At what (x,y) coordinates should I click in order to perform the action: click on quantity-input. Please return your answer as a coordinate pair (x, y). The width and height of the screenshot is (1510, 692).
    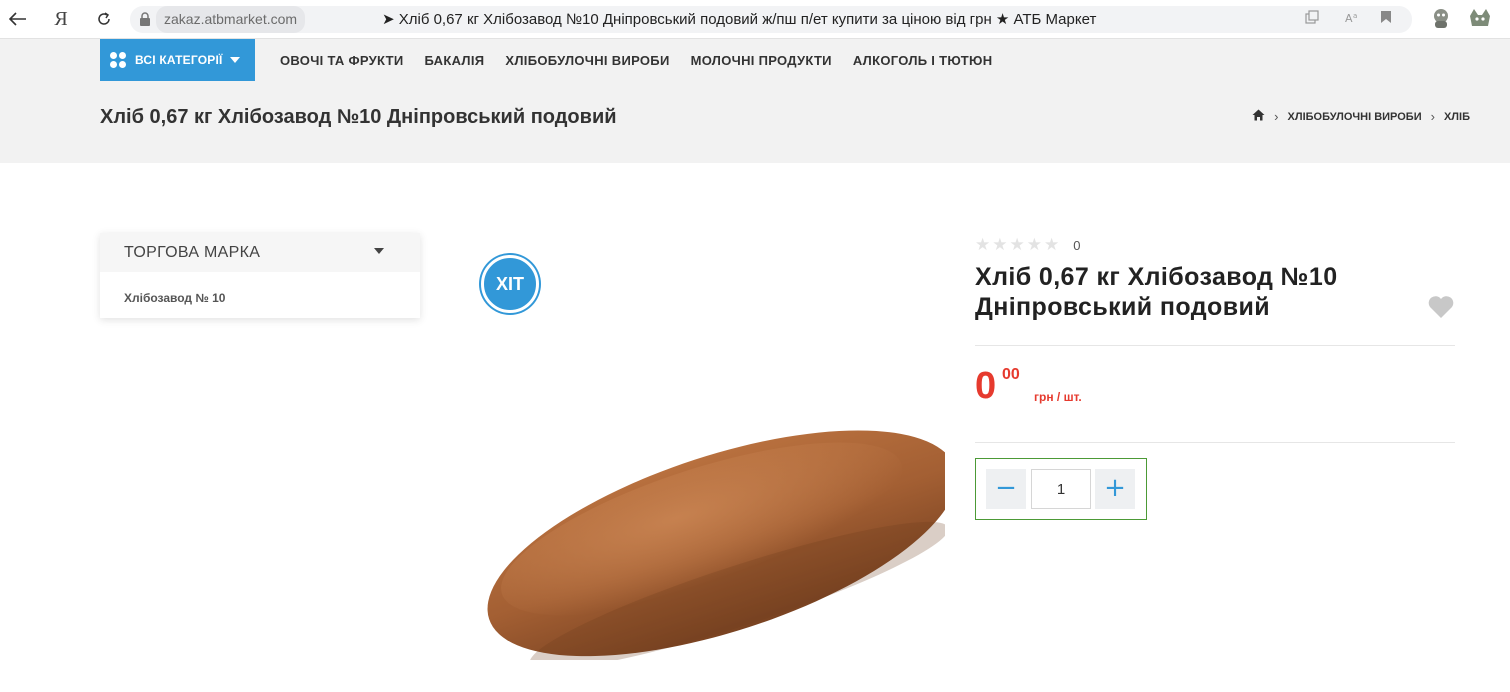
    Looking at the image, I should click on (1061, 489).